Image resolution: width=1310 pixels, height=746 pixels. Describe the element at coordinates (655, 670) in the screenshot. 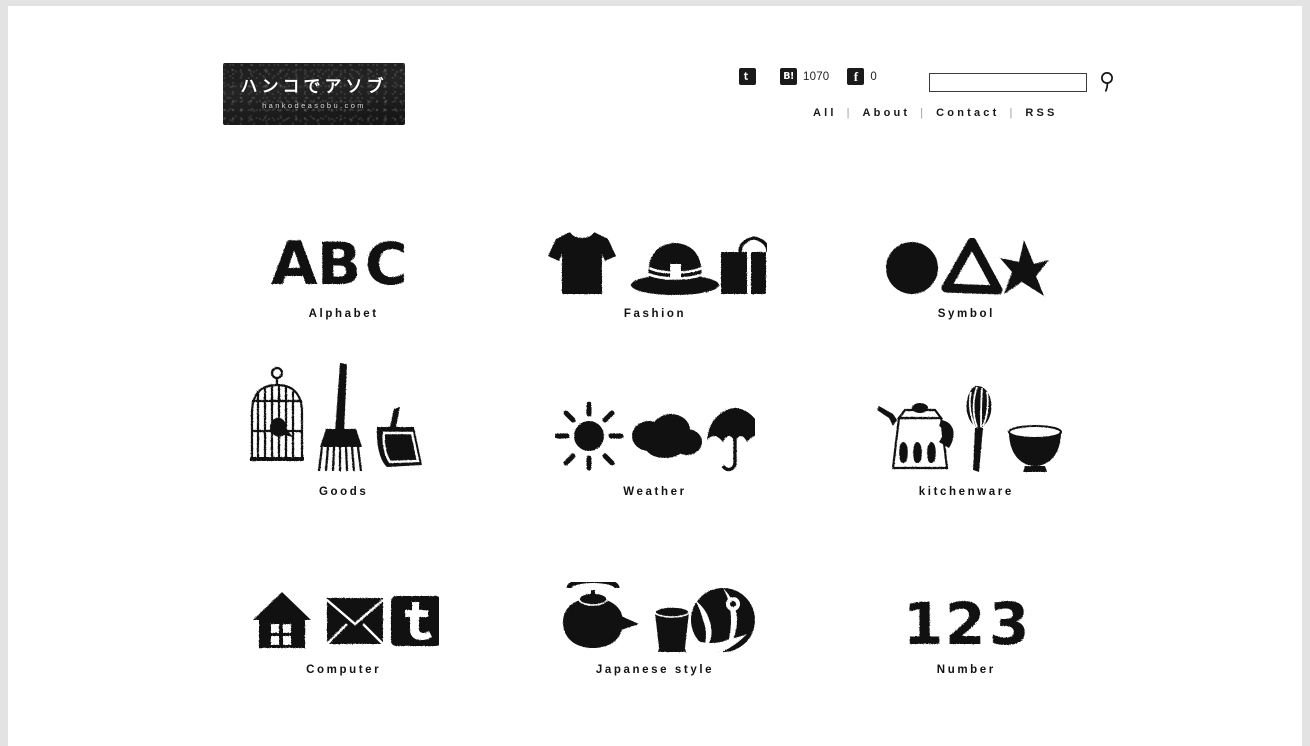

I see `category-label: Japanese style` at that location.